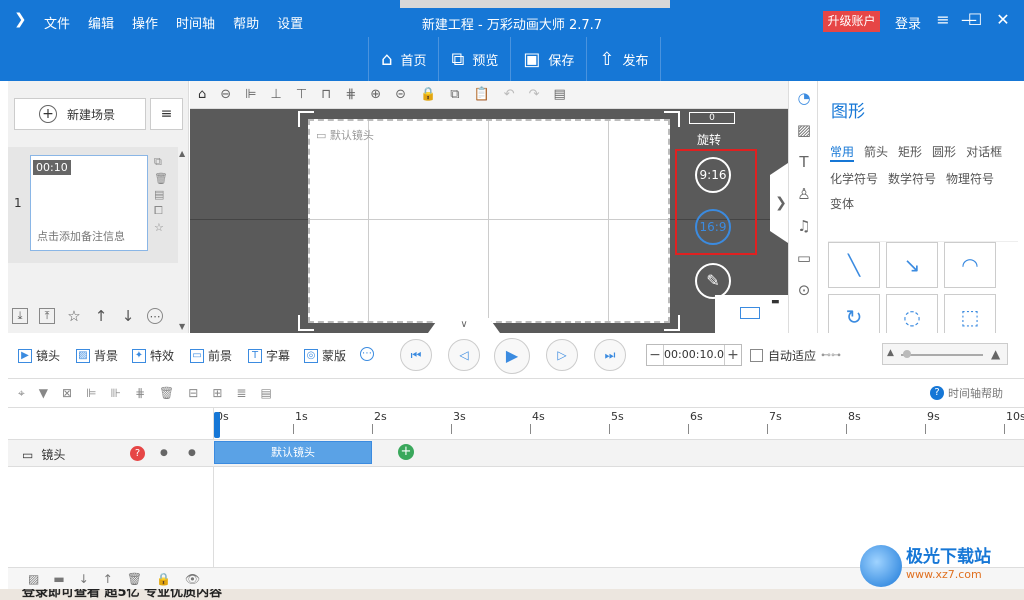  I want to click on scene-thumbnail: 00:10 点击添加备注信息, so click(89, 203).